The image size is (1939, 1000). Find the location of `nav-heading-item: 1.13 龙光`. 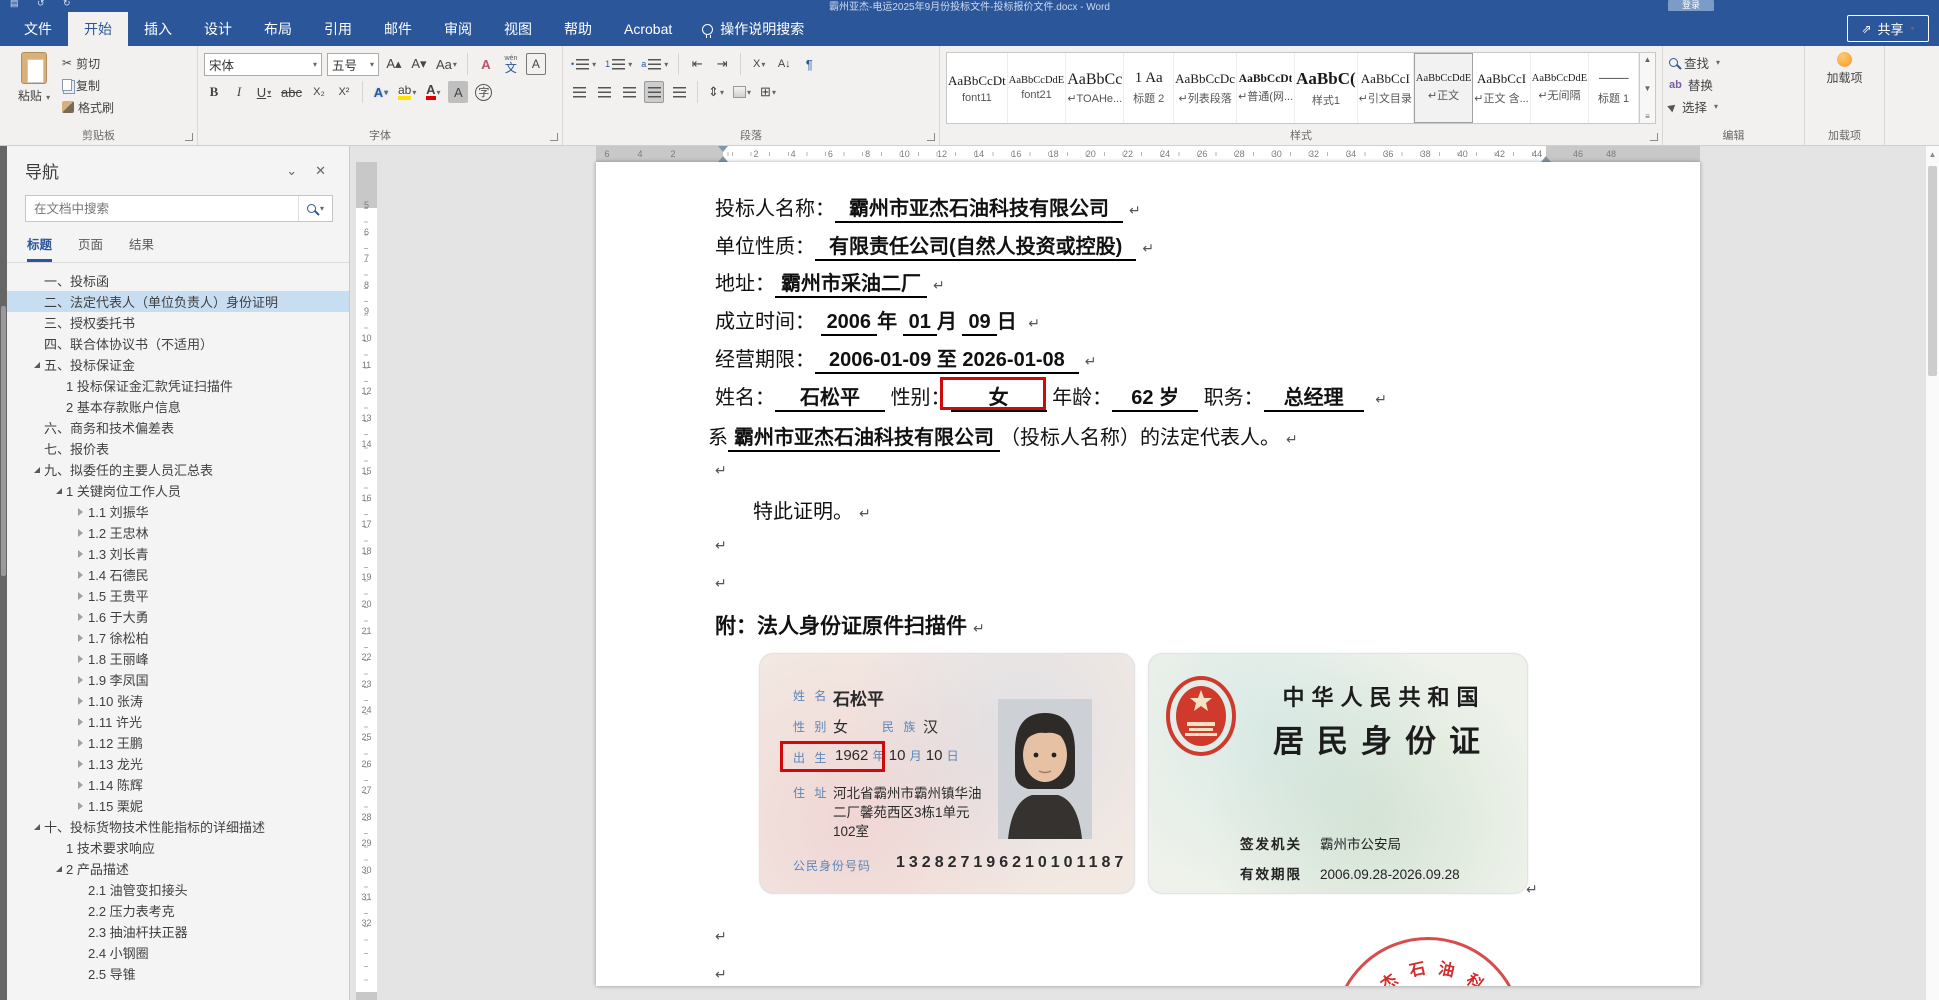

nav-heading-item: 1.13 龙光 is located at coordinates (178, 763).